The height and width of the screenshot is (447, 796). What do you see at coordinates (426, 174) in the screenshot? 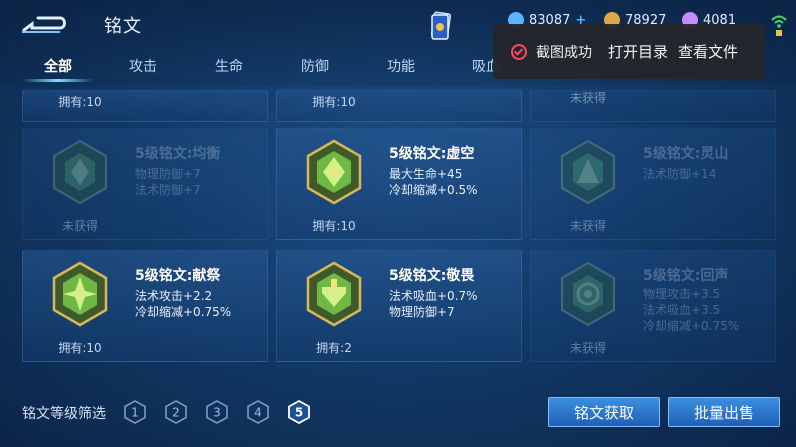
I see `inscription-attr: 最大生命+45` at bounding box center [426, 174].